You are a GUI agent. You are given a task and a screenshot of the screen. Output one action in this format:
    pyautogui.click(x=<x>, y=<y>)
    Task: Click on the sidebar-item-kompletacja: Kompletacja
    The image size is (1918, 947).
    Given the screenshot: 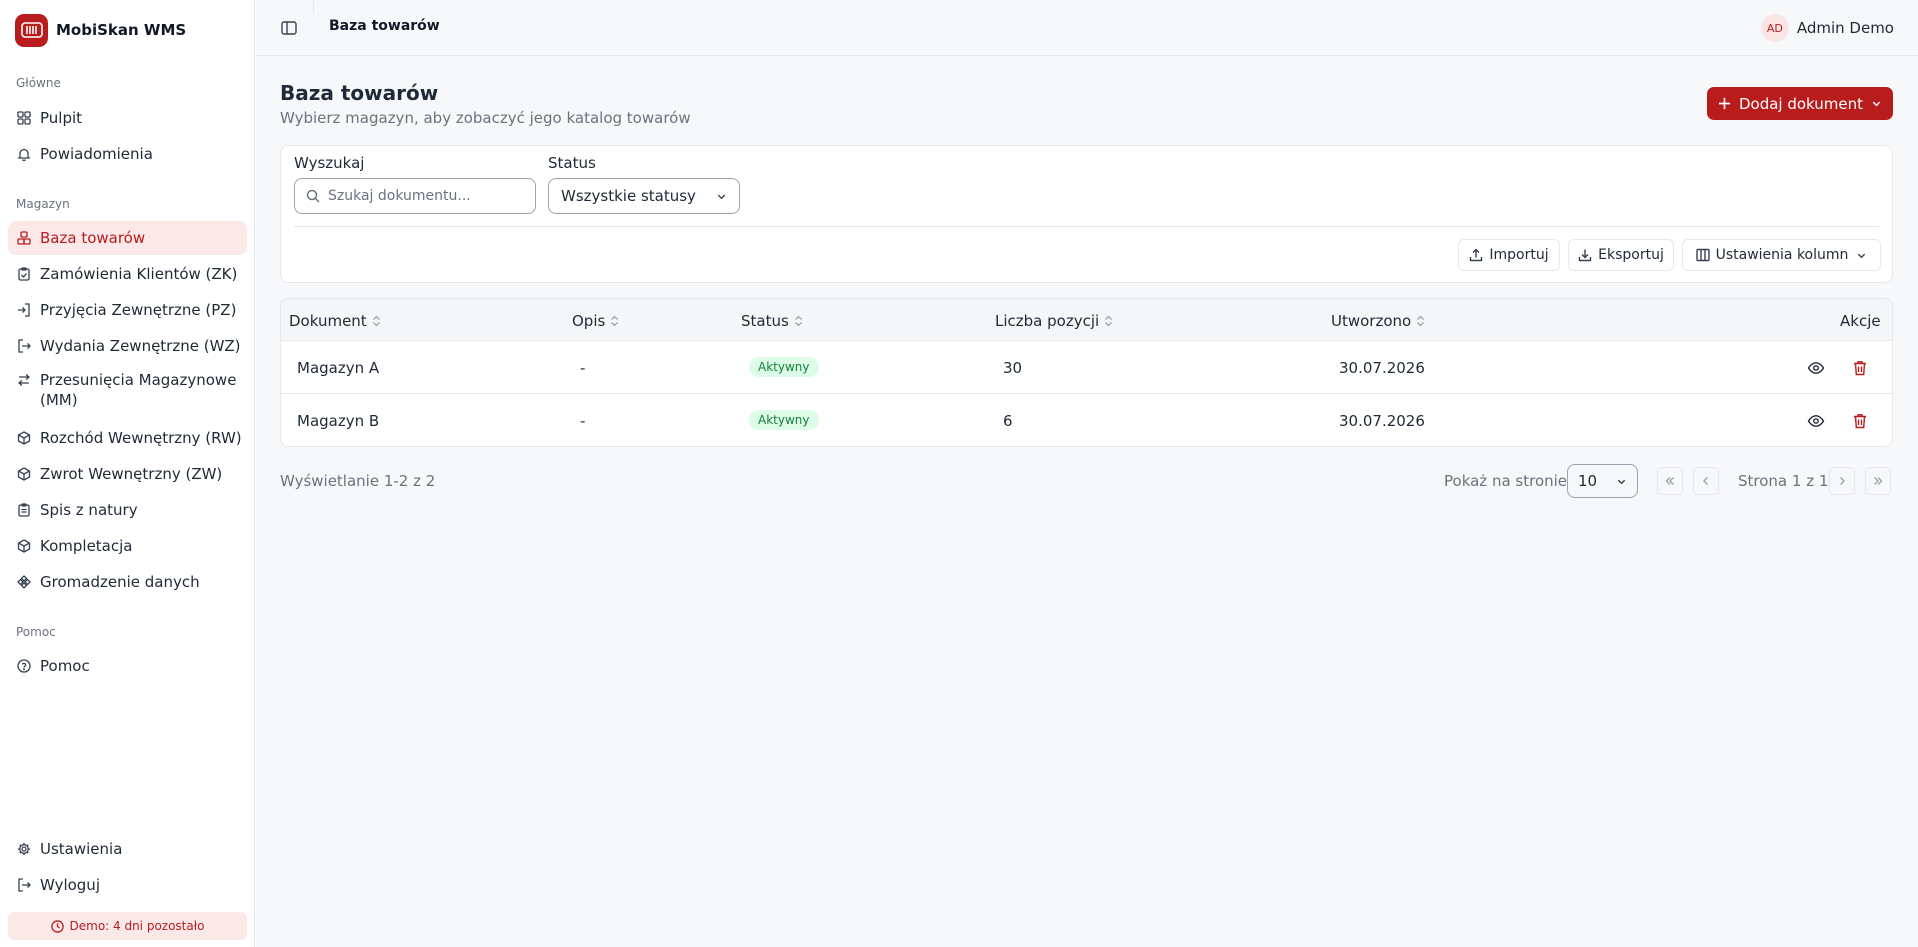 What is the action you would take?
    pyautogui.click(x=127, y=546)
    